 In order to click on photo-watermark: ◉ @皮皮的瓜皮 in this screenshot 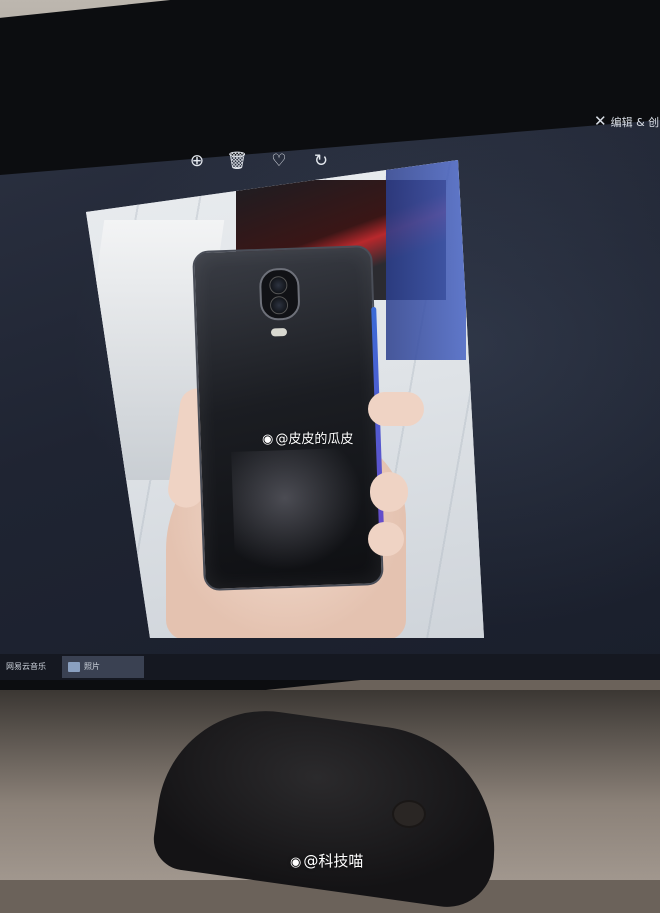, I will do `click(307, 437)`.